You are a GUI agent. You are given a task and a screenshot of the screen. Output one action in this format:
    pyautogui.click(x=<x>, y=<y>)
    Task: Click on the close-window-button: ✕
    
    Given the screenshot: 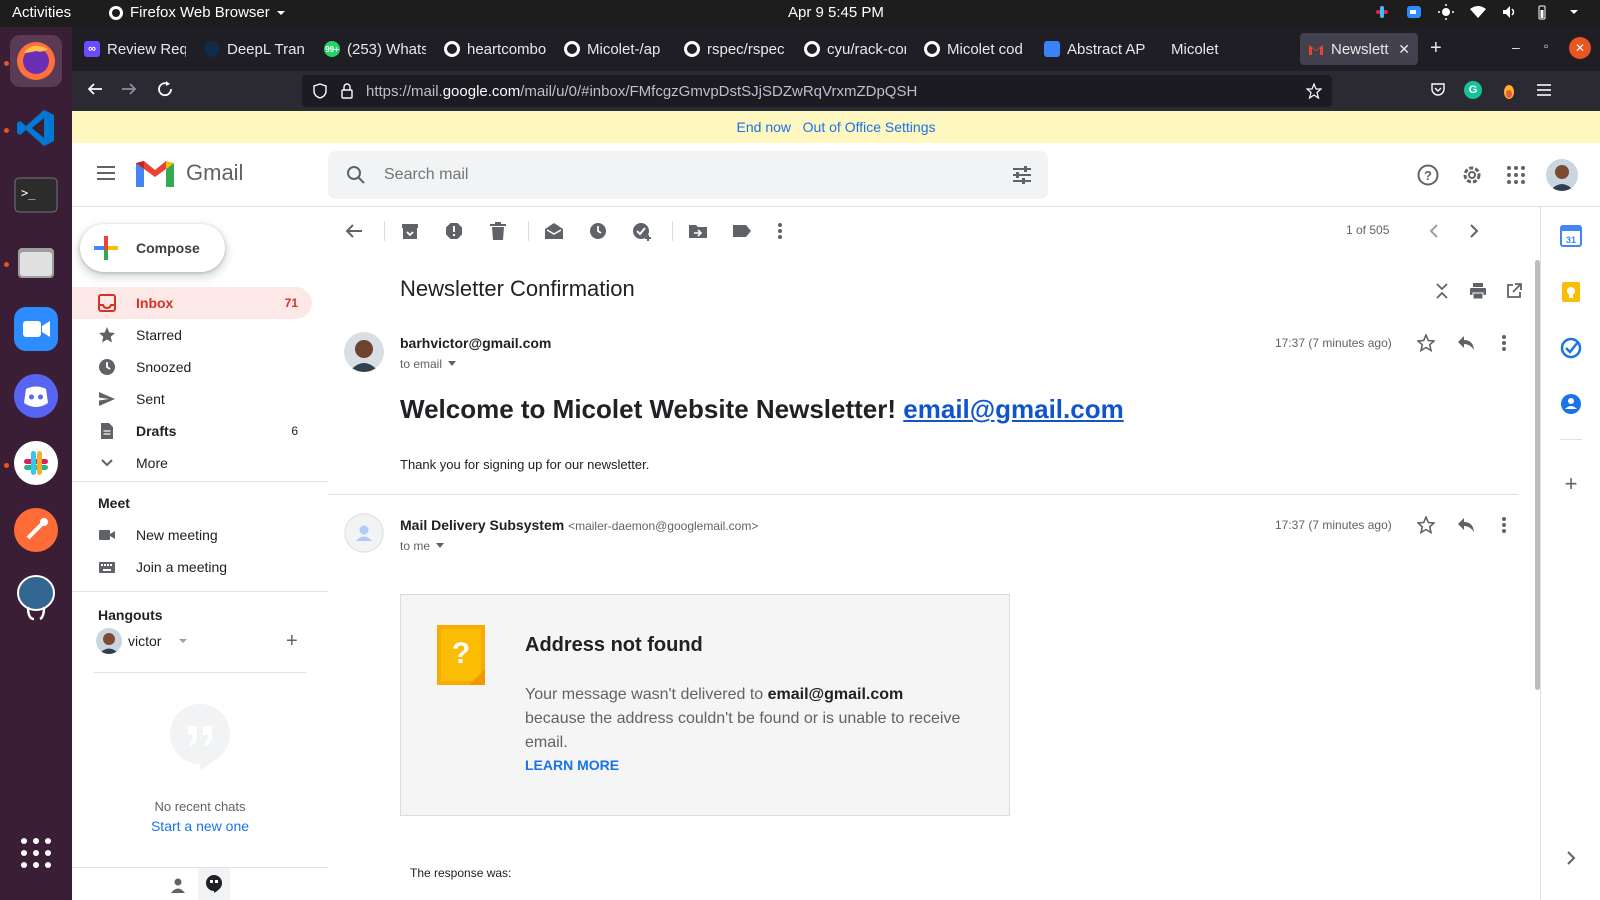 What is the action you would take?
    pyautogui.click(x=1580, y=48)
    